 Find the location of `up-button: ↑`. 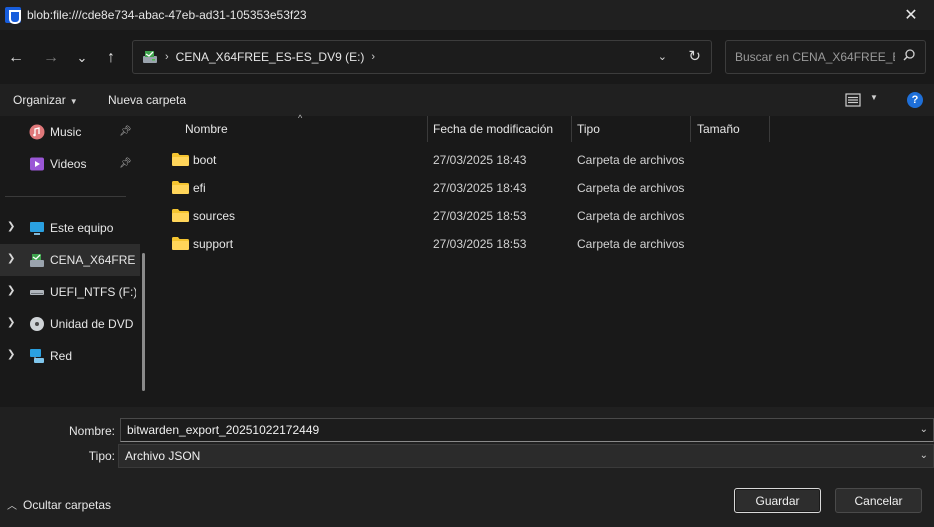

up-button: ↑ is located at coordinates (111, 58).